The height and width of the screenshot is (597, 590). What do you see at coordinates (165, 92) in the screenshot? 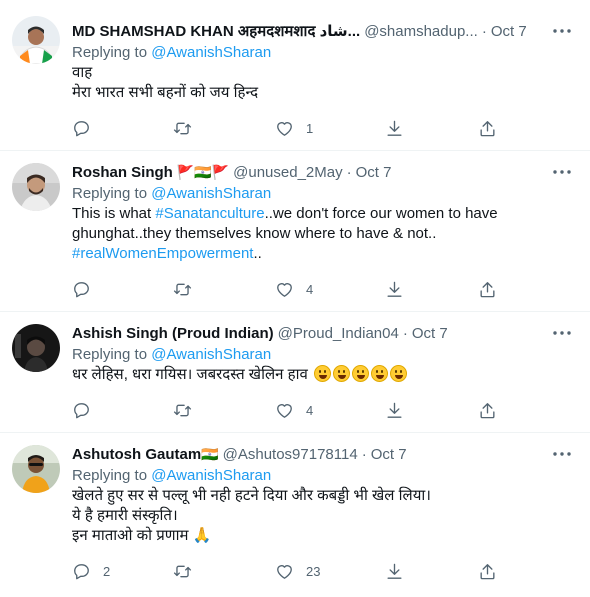
I see `text-line: मेरा भारत सभी बहनों को जय हिन्द` at bounding box center [165, 92].